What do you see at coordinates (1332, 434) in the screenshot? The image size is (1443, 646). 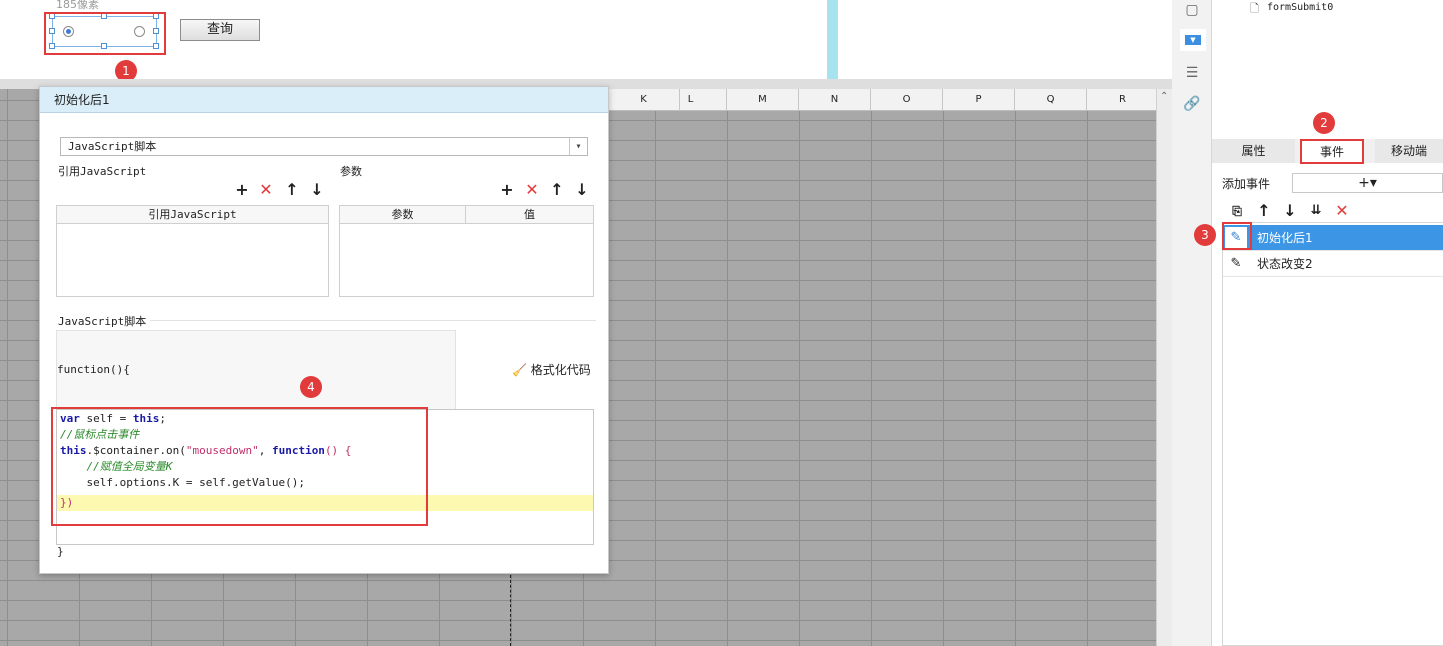 I see `event-list: ✎ 初始化后1 ✎ 状态改变2` at bounding box center [1332, 434].